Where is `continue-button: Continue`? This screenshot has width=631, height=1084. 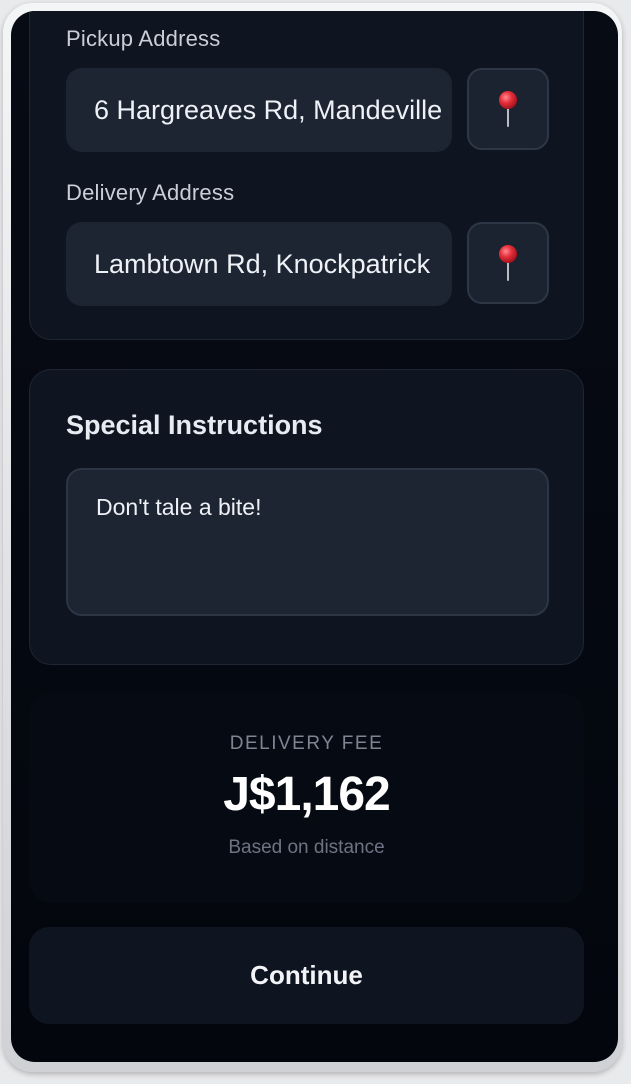 continue-button: Continue is located at coordinates (306, 975).